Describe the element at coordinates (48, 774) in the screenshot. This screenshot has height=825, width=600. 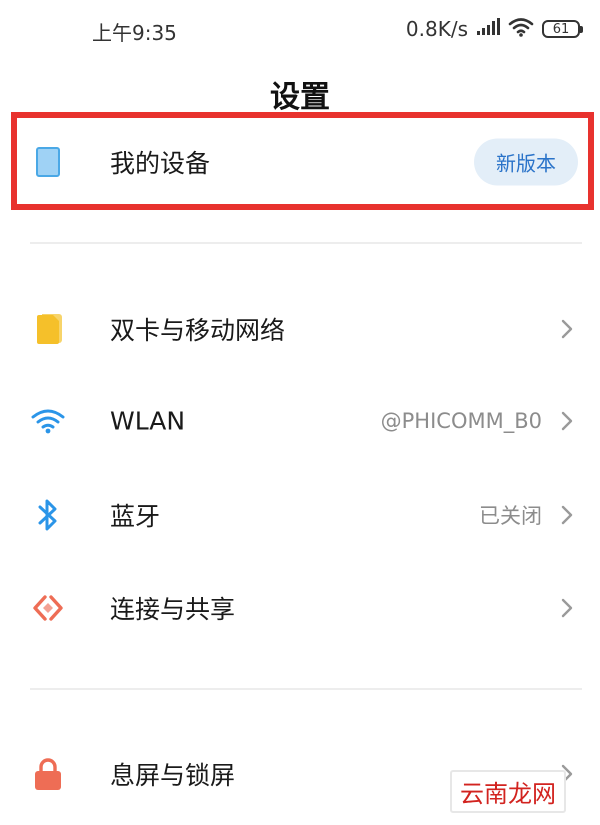
I see `lock-icon` at that location.